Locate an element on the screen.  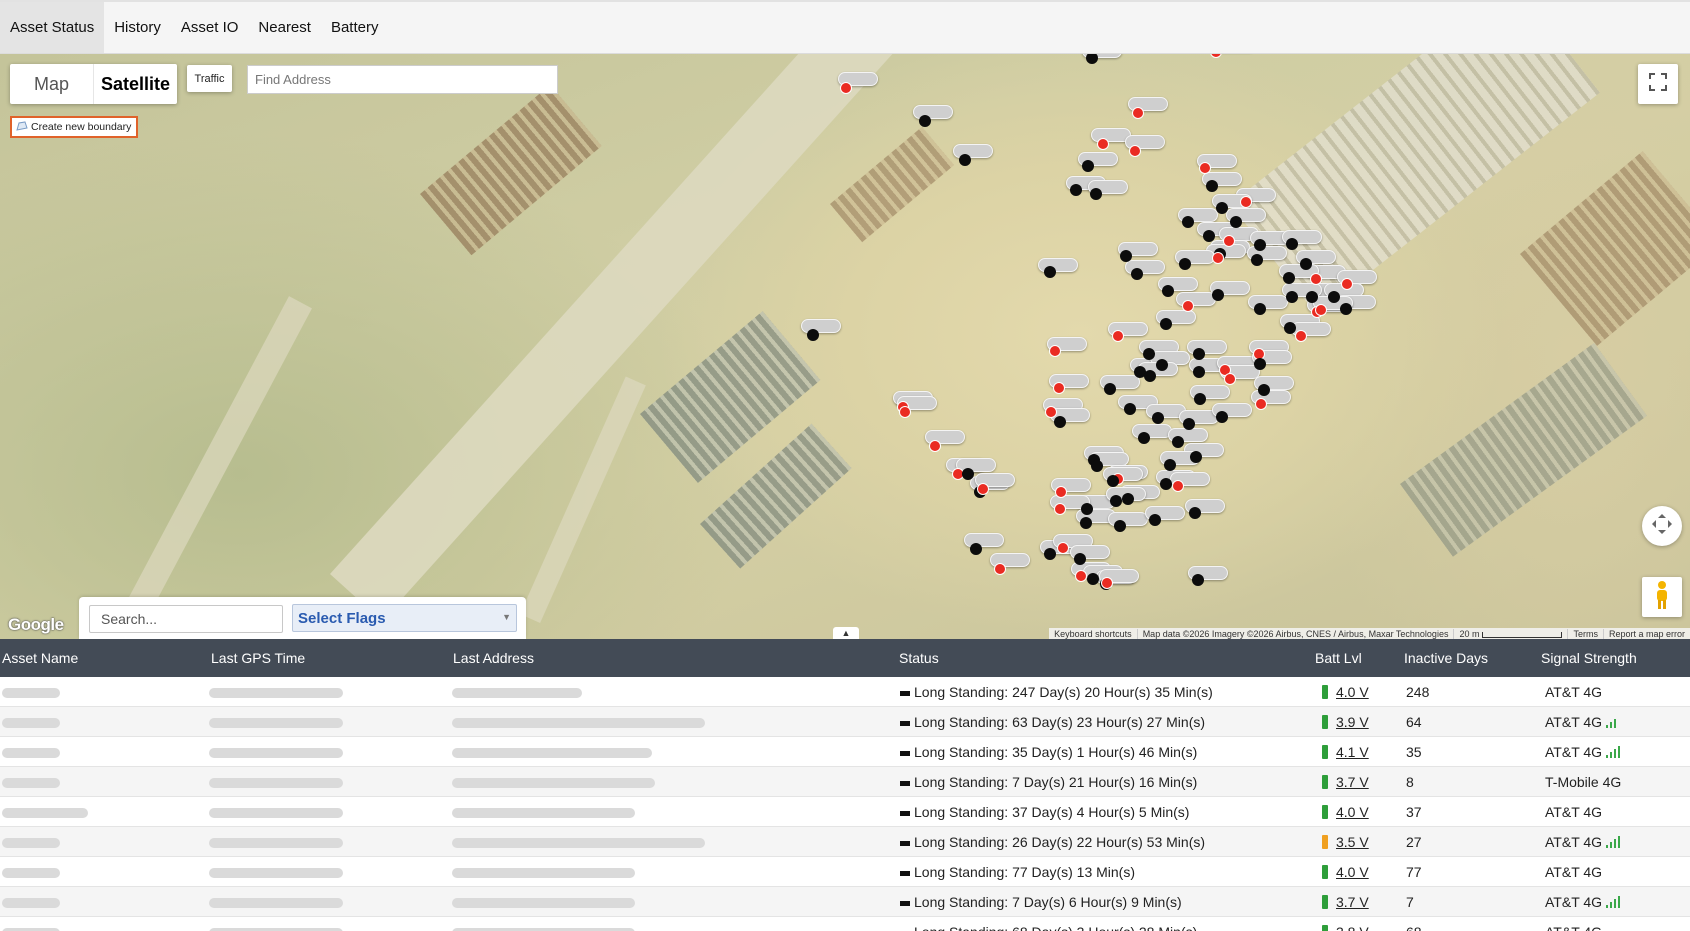
battery-voltage-link: 4.1 V is located at coordinates (1352, 752).